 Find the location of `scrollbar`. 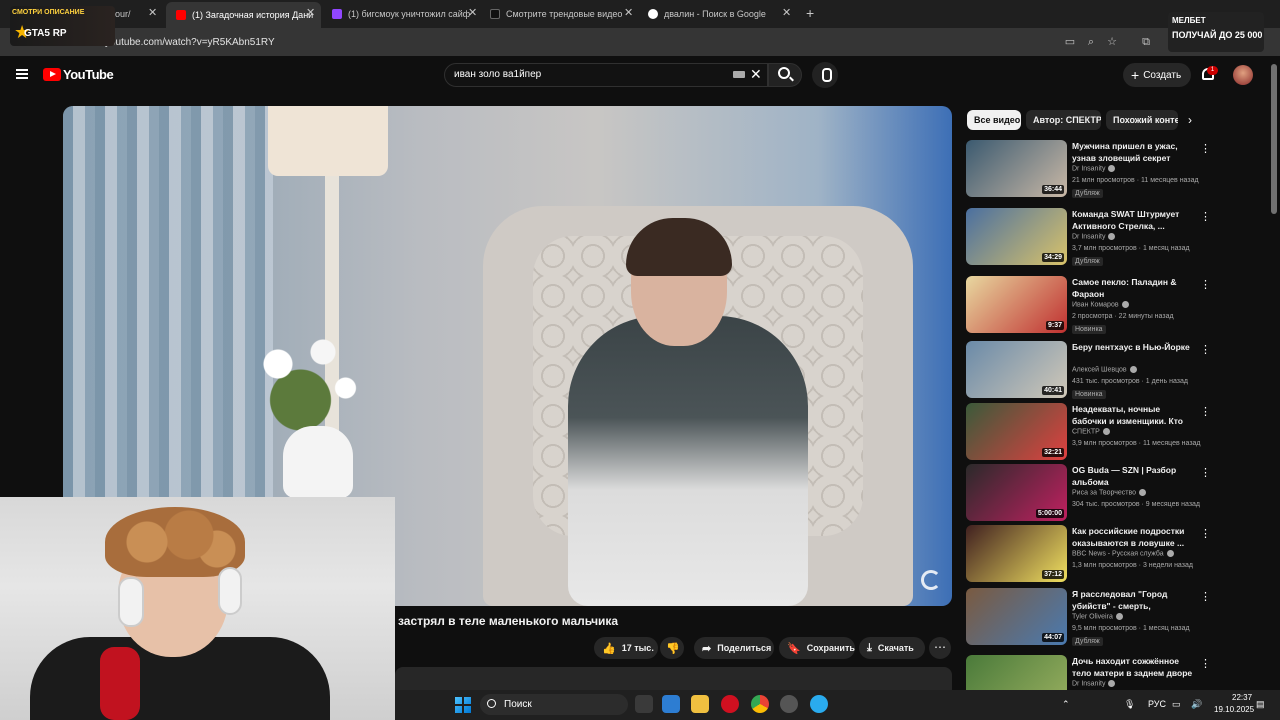

scrollbar is located at coordinates (1274, 139).